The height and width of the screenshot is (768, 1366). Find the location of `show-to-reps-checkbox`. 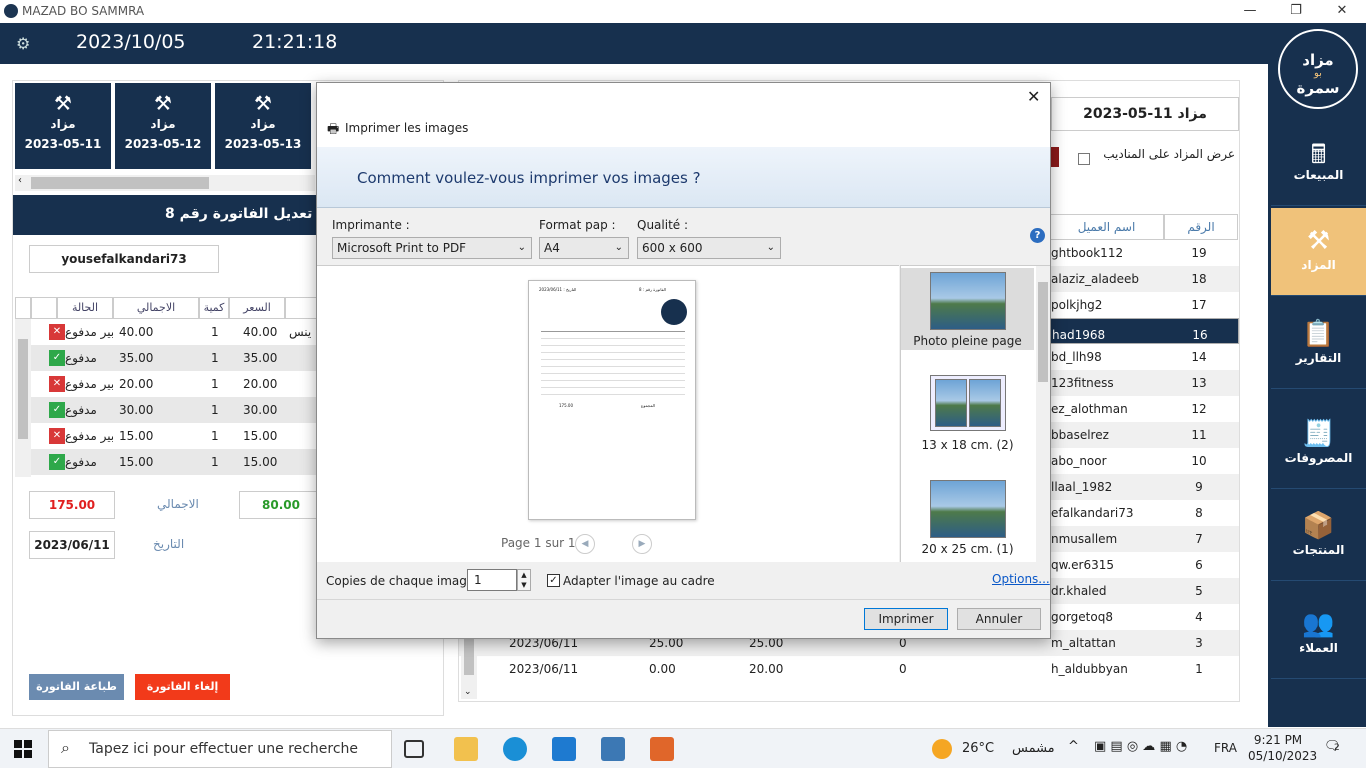

show-to-reps-checkbox is located at coordinates (1084, 159).